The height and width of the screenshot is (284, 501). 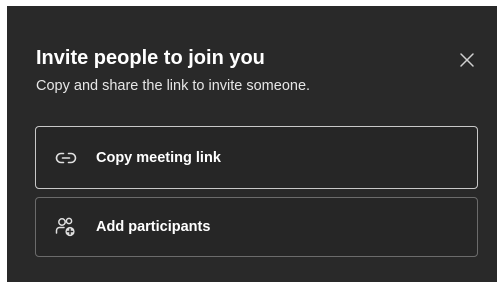 I want to click on close-icon, so click(x=467, y=60).